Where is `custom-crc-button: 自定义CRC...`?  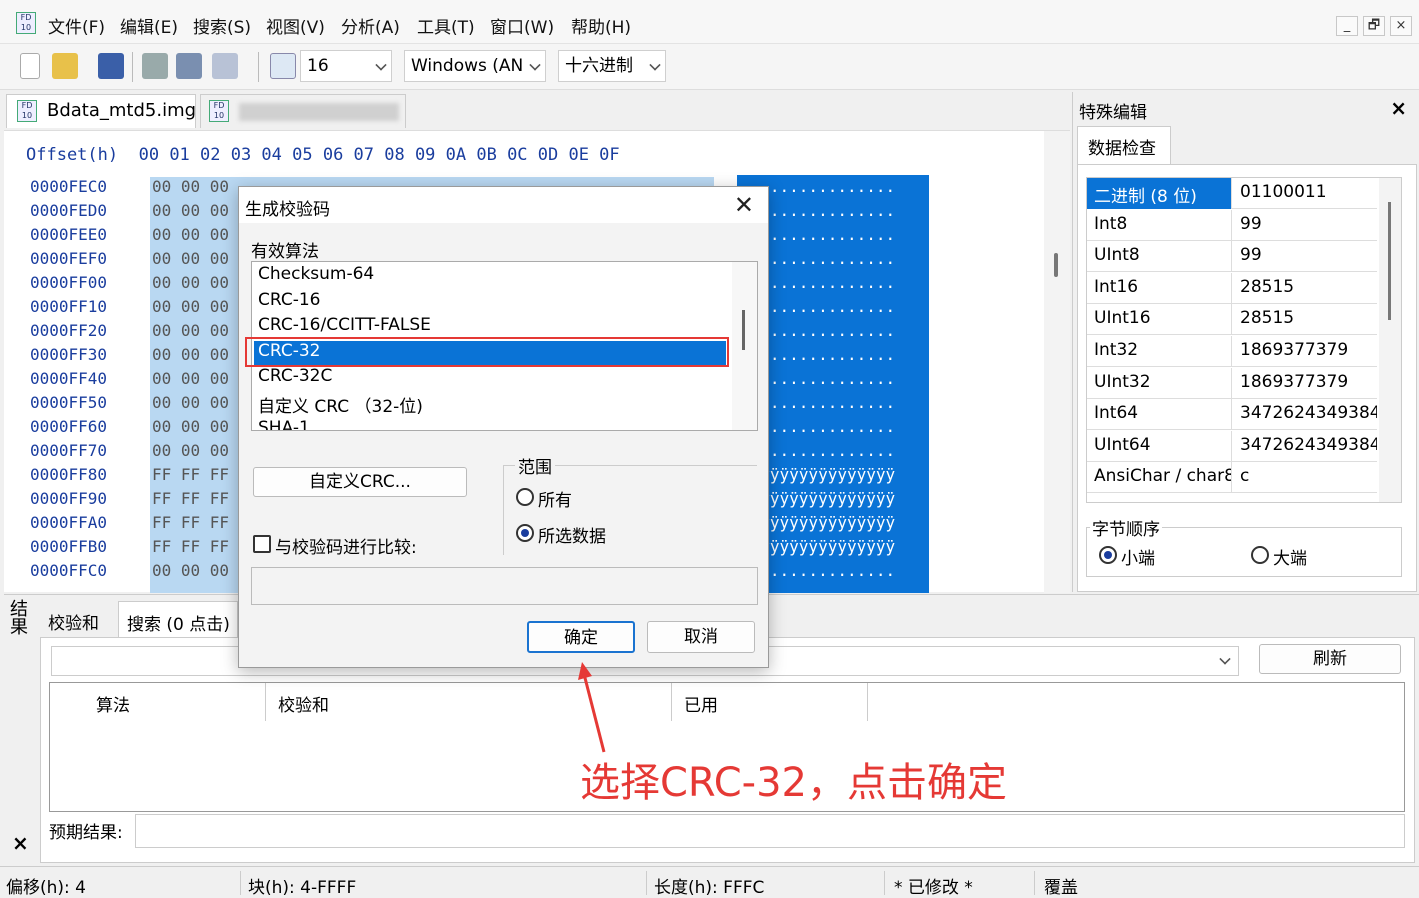
custom-crc-button: 自定义CRC... is located at coordinates (360, 482).